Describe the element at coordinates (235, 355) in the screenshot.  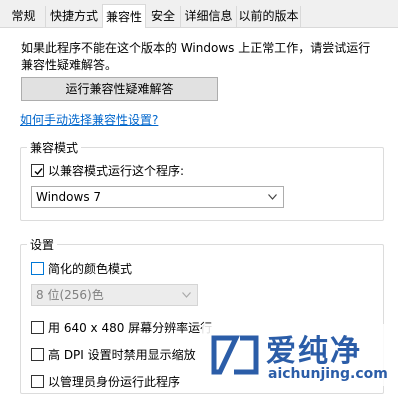
I see `watermark-logo-icon` at that location.